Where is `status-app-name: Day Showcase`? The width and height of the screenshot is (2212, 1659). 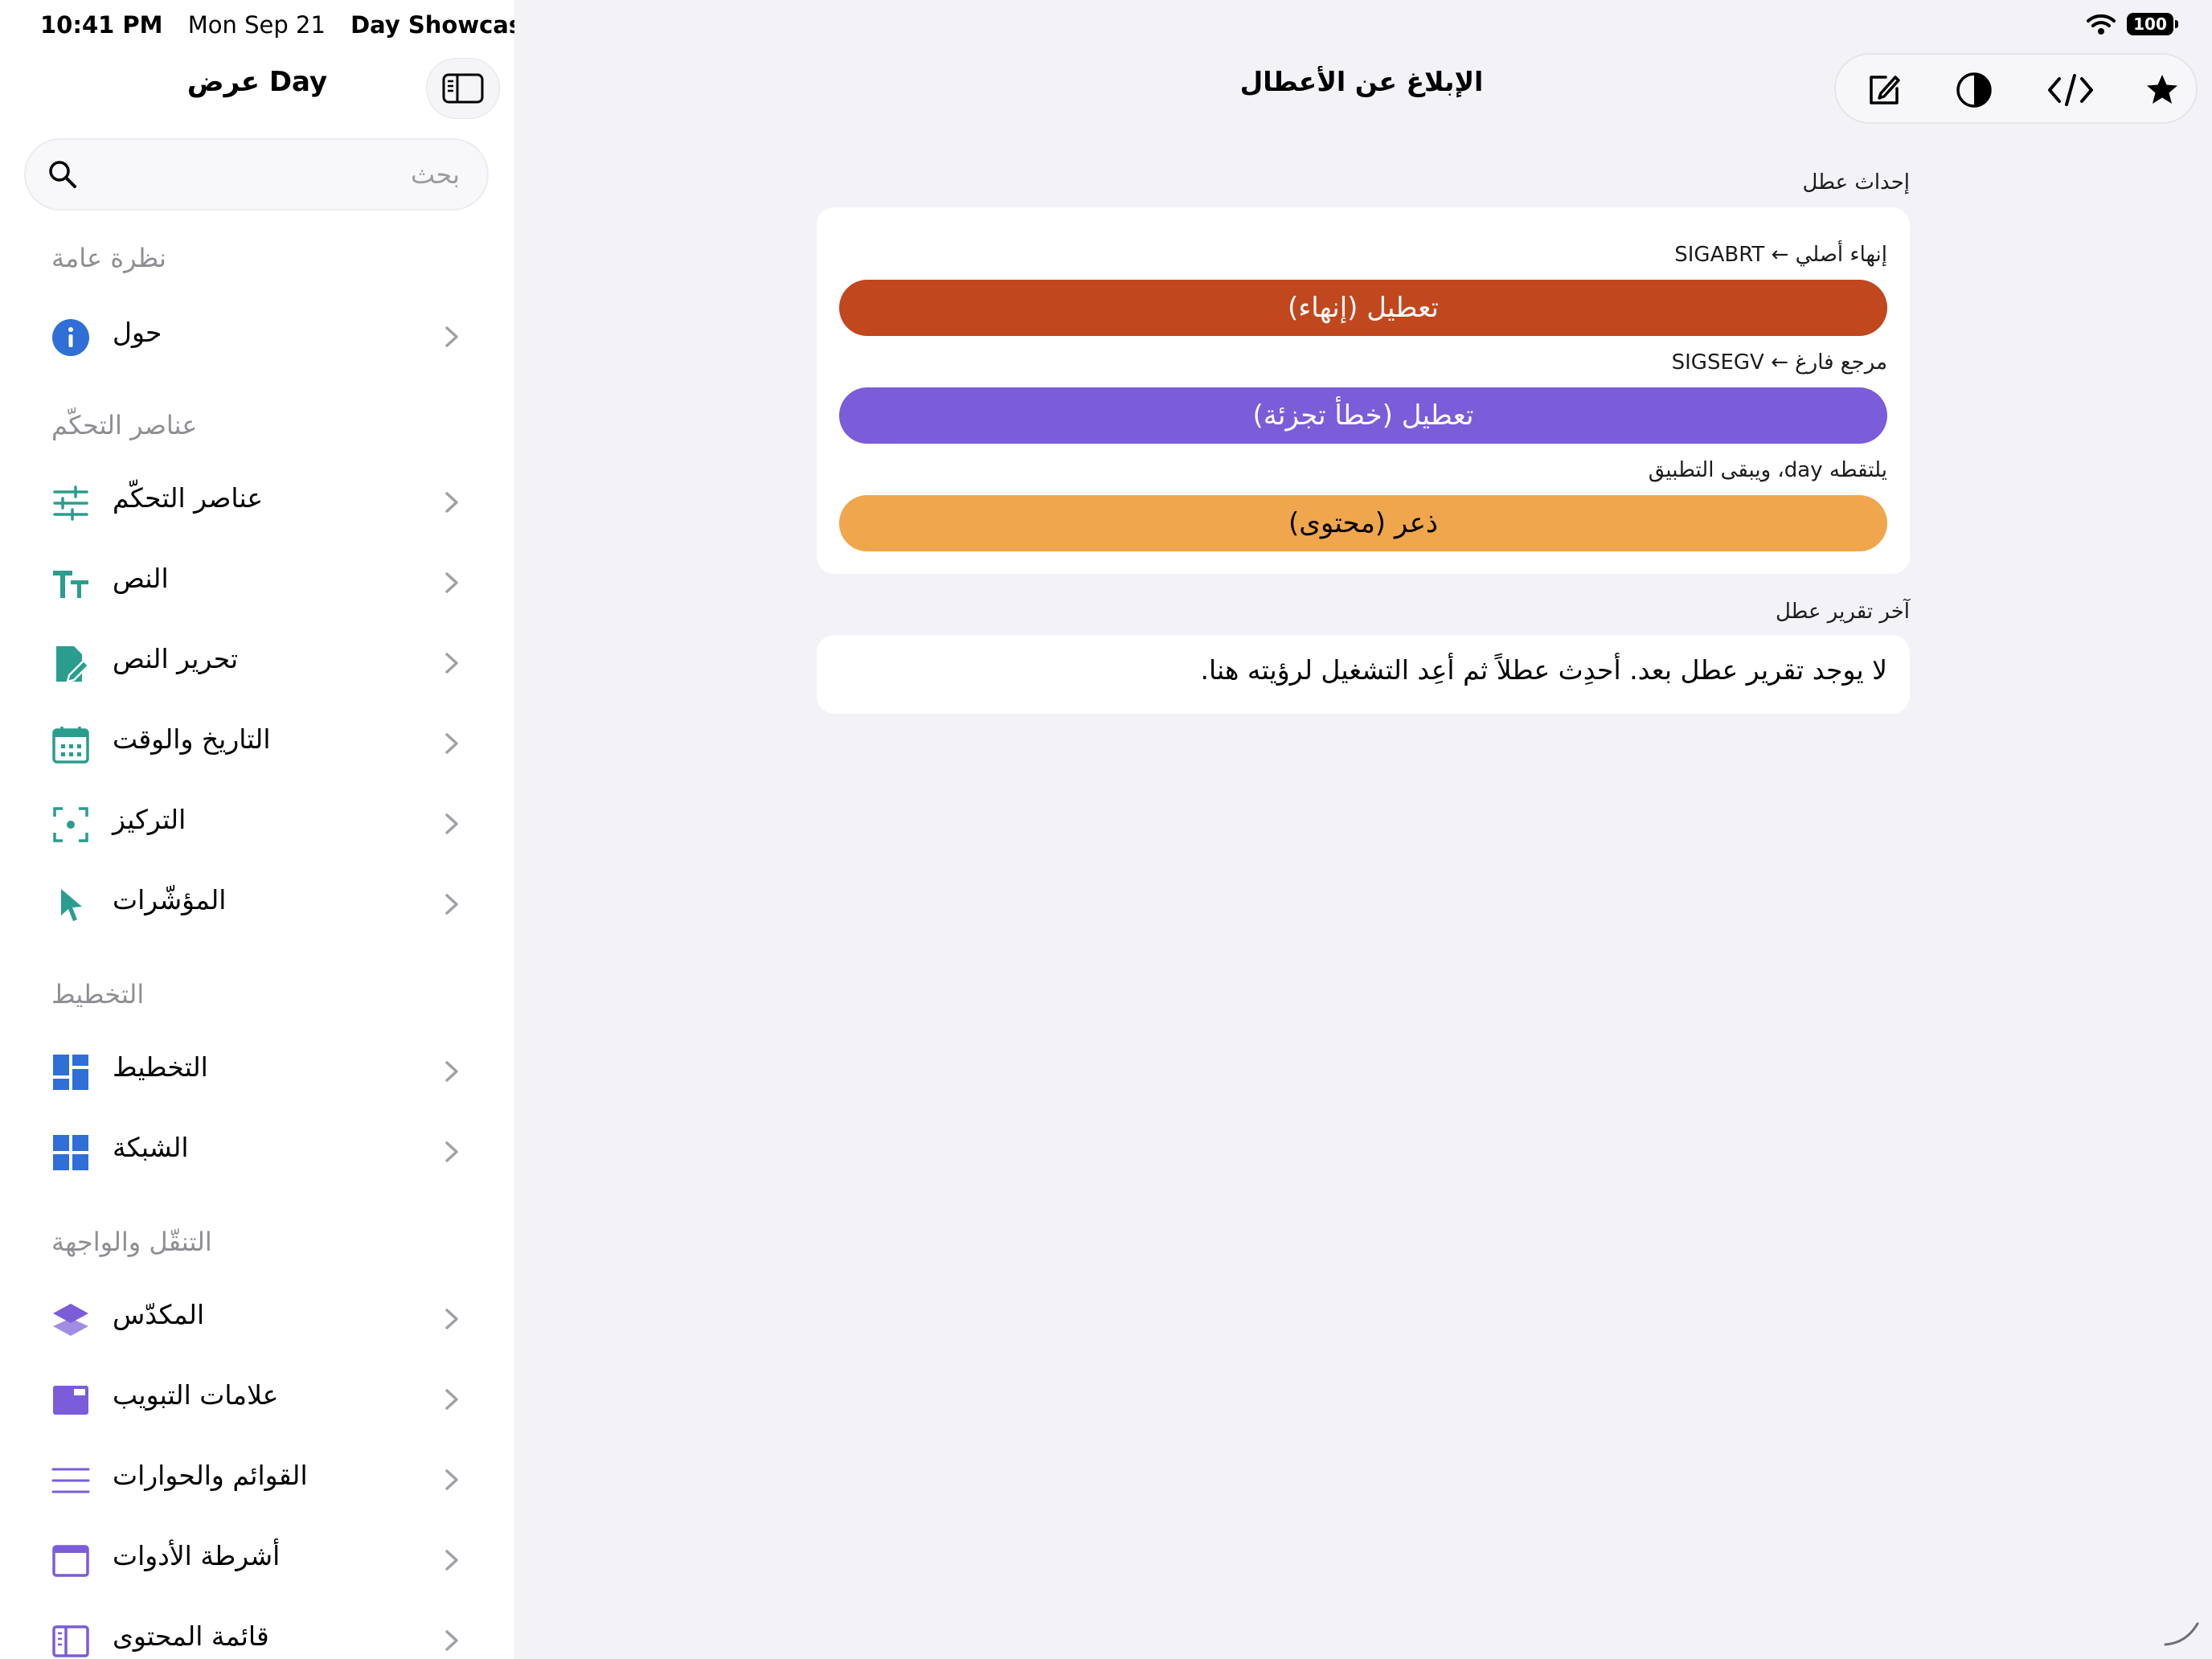
status-app-name: Day Showcase is located at coordinates (432, 25).